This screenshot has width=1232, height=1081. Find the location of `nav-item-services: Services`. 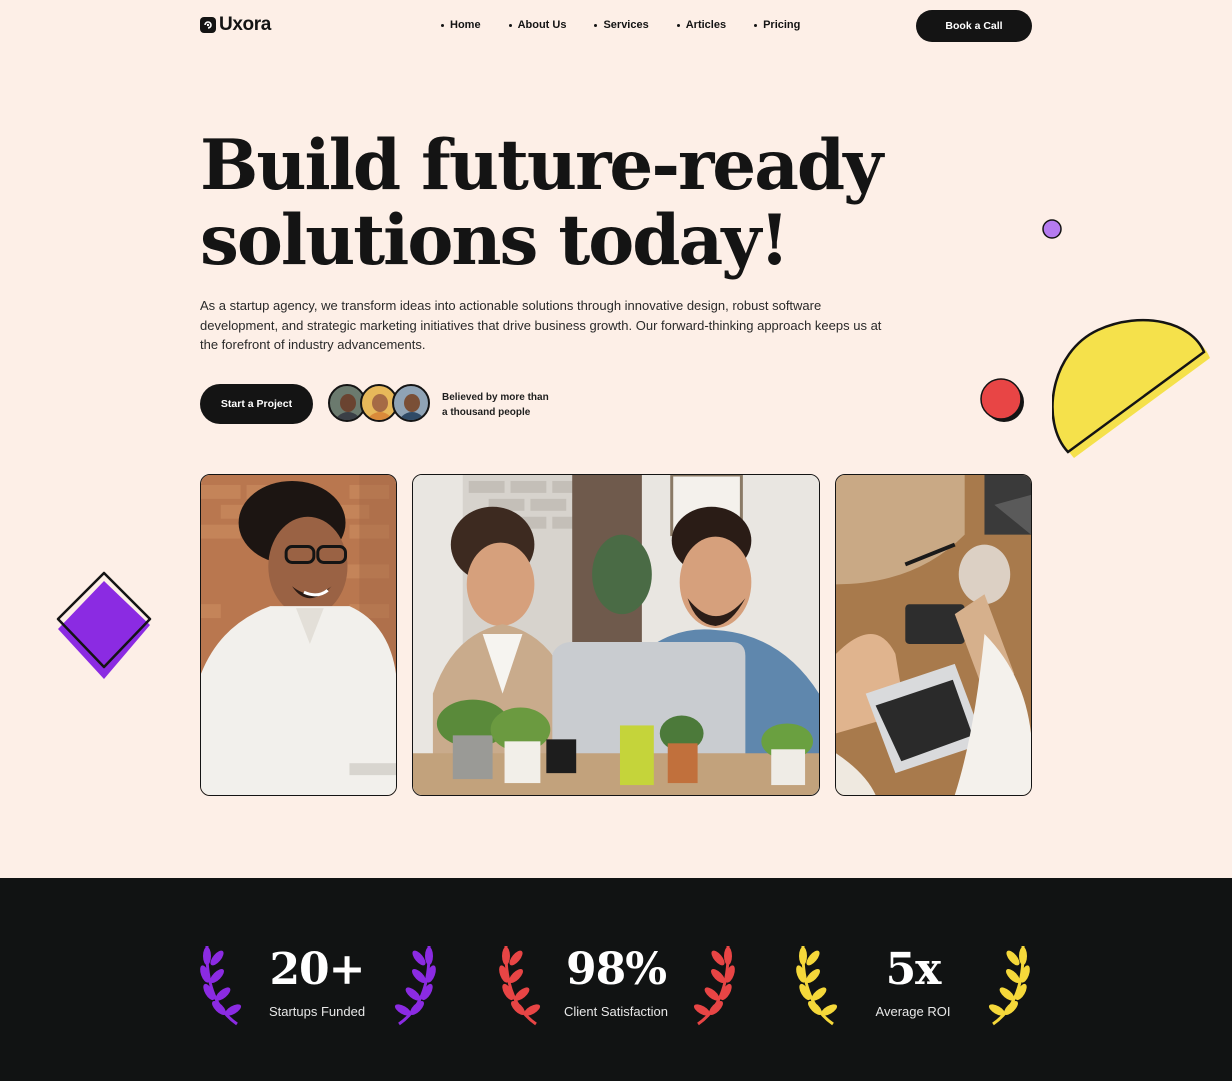

nav-item-services: Services is located at coordinates (621, 25).